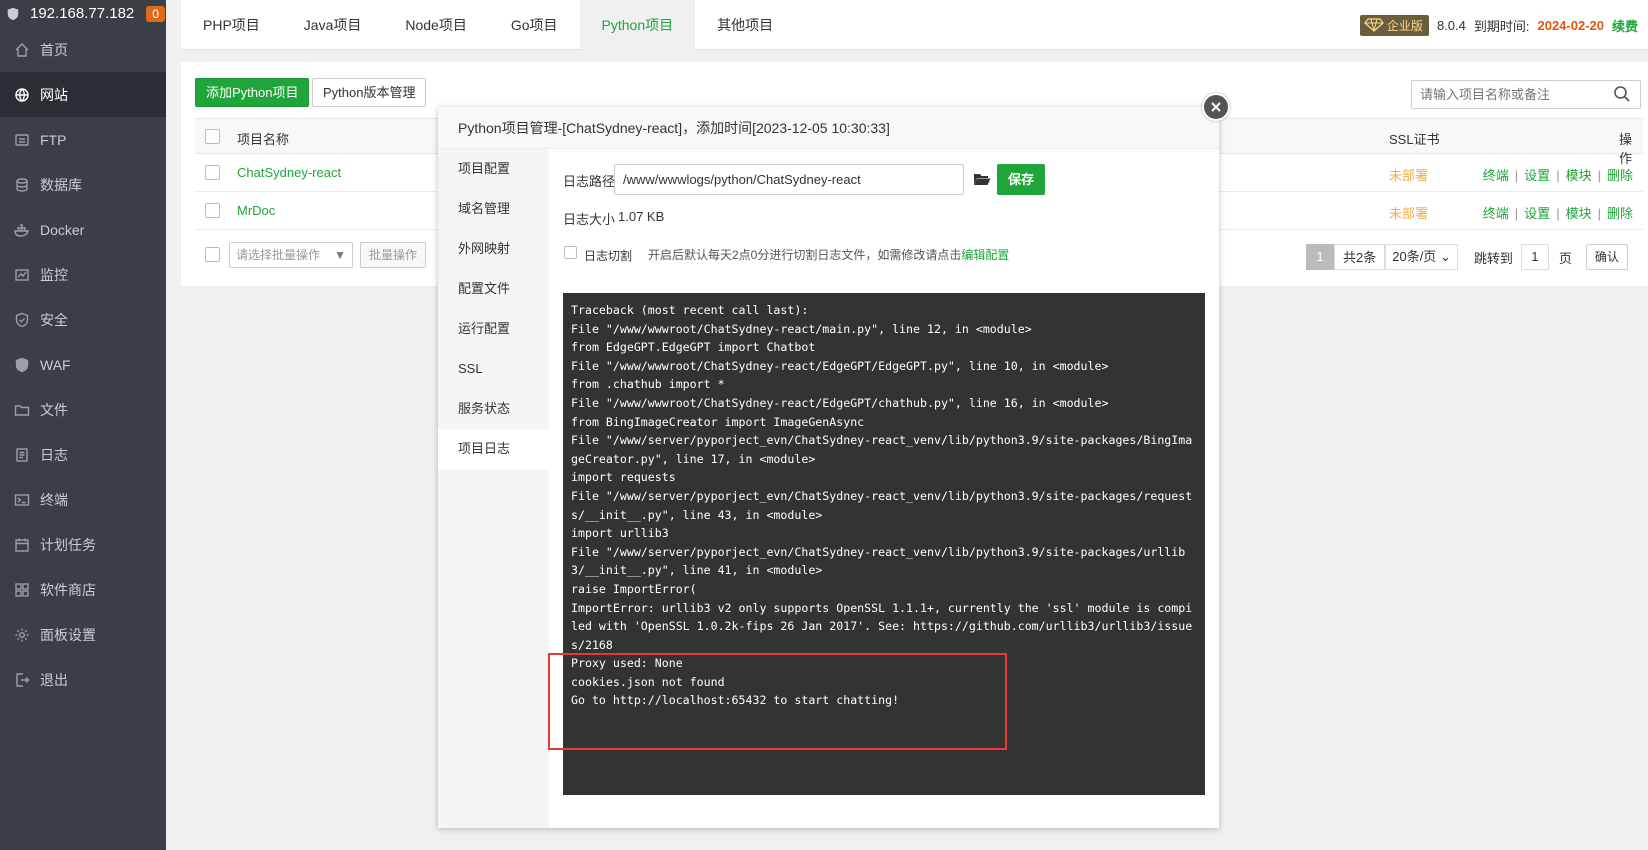 This screenshot has height=850, width=1648. Describe the element at coordinates (493, 488) in the screenshot. I see `dialog-menu: 项目配置 域名管理 外网映射 配置文件 运行配置 SSL 服务状态 项目日志` at that location.